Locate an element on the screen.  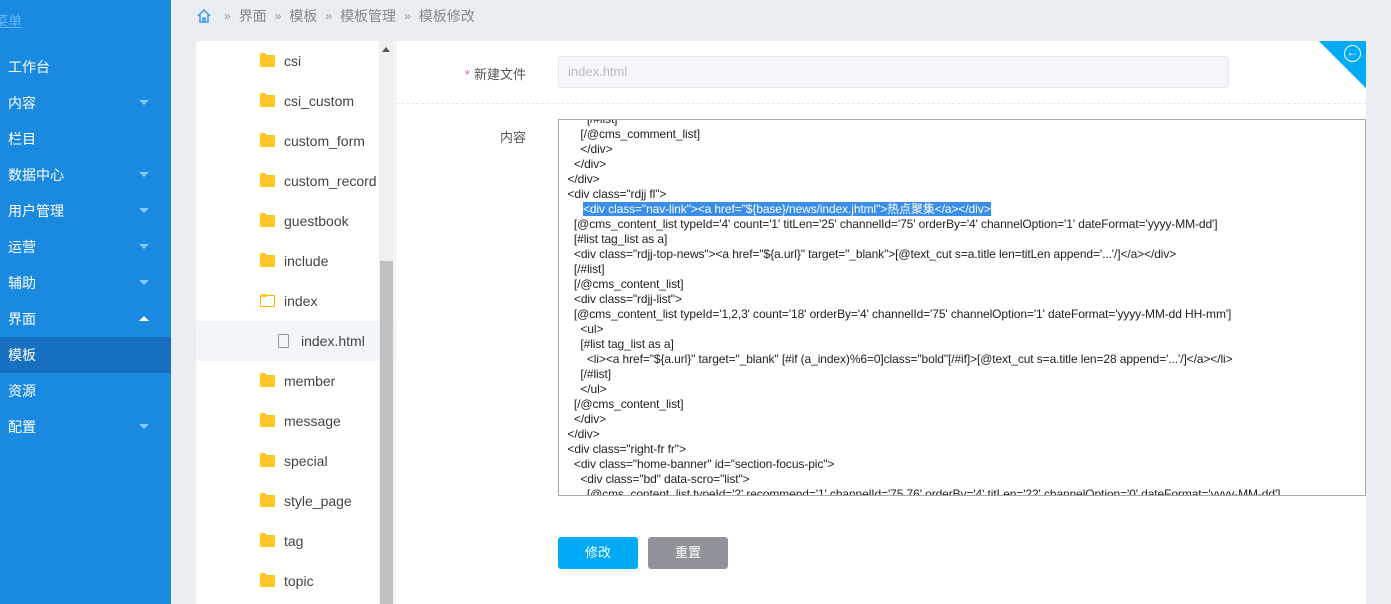
tree-item: include is located at coordinates (295, 261).